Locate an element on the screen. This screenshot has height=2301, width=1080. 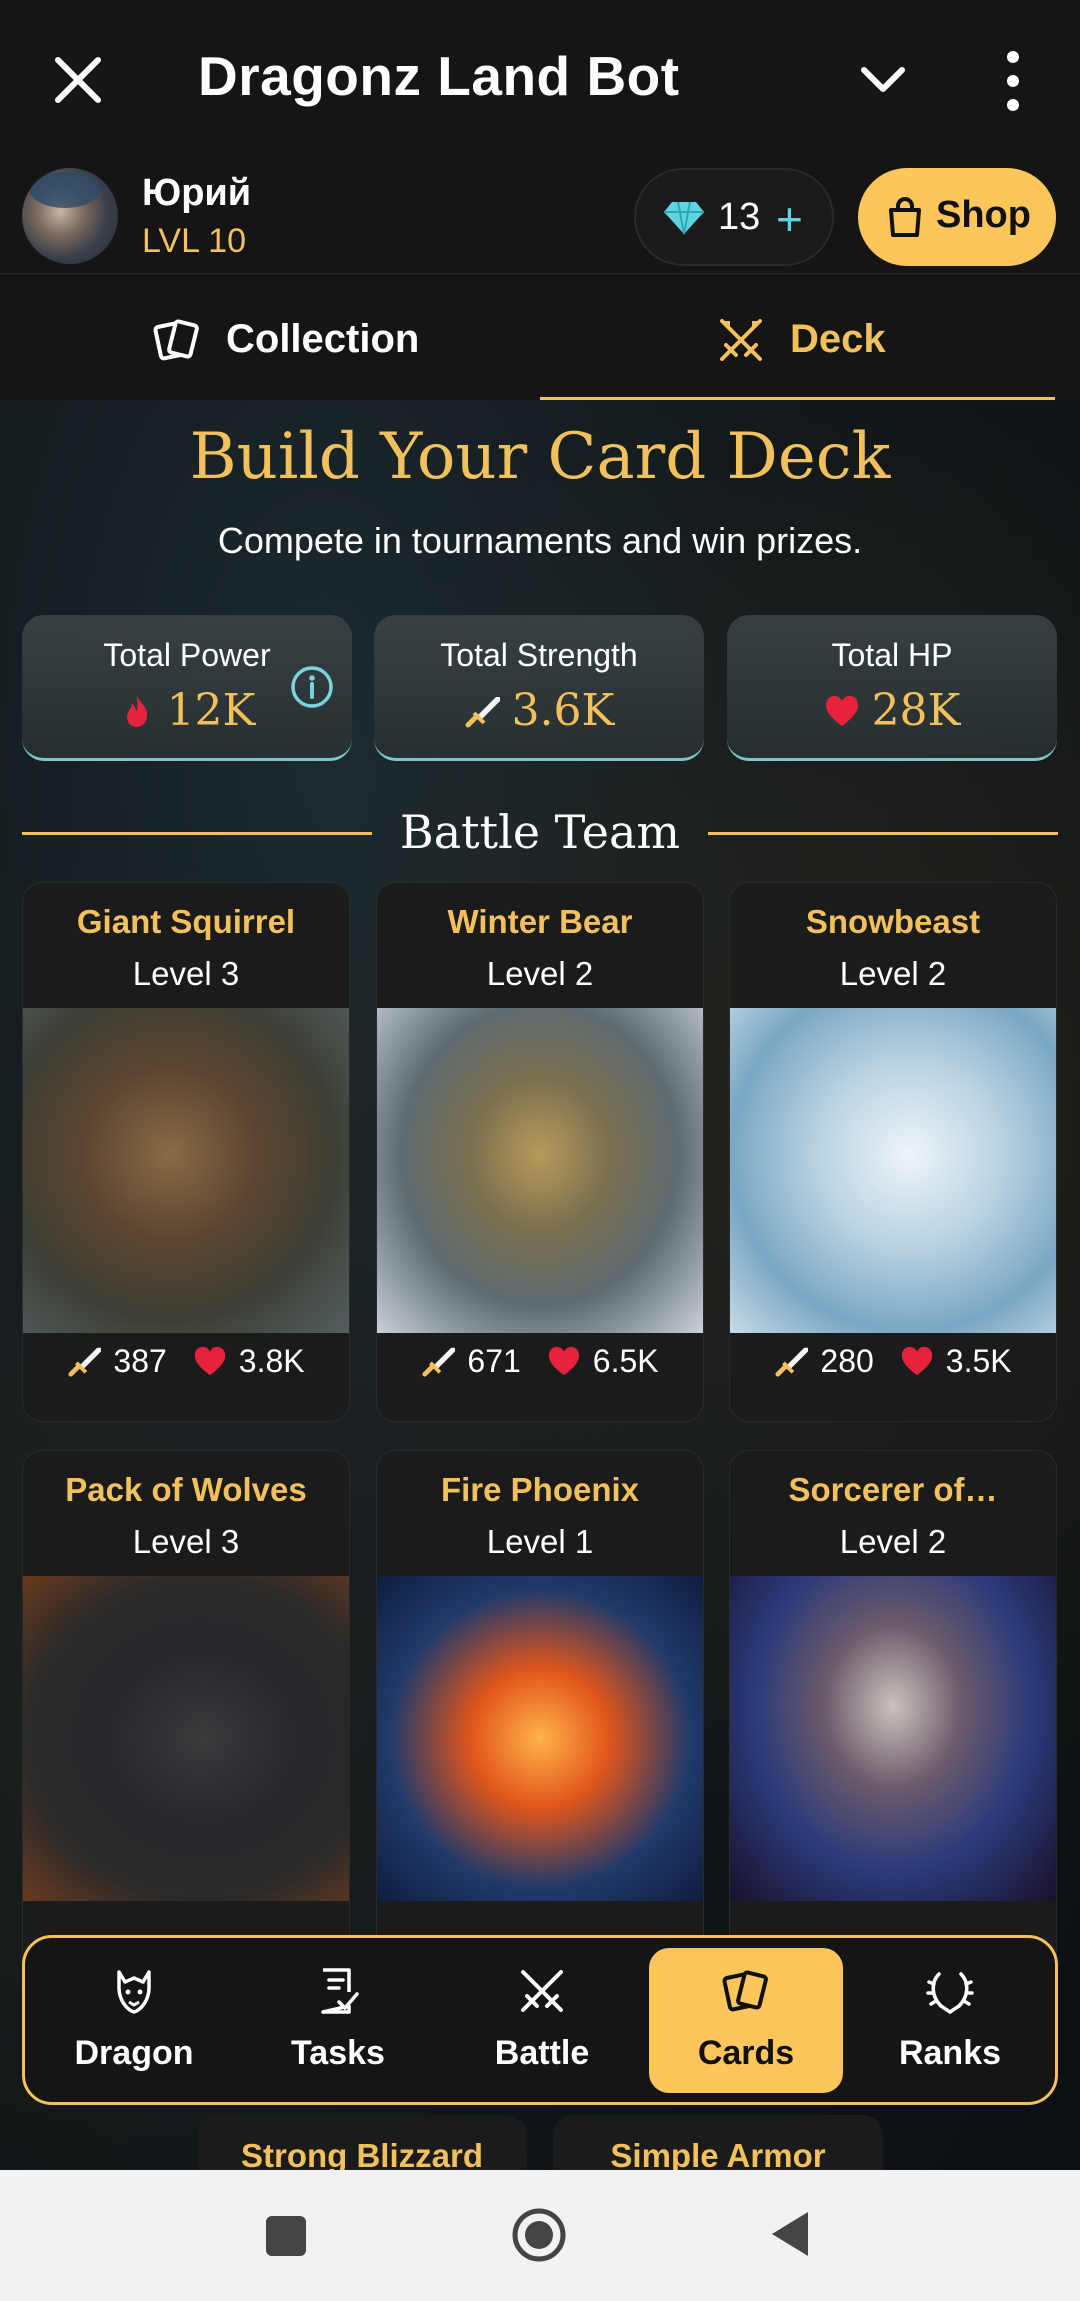
card-hp: 3.5K is located at coordinates (978, 1361).